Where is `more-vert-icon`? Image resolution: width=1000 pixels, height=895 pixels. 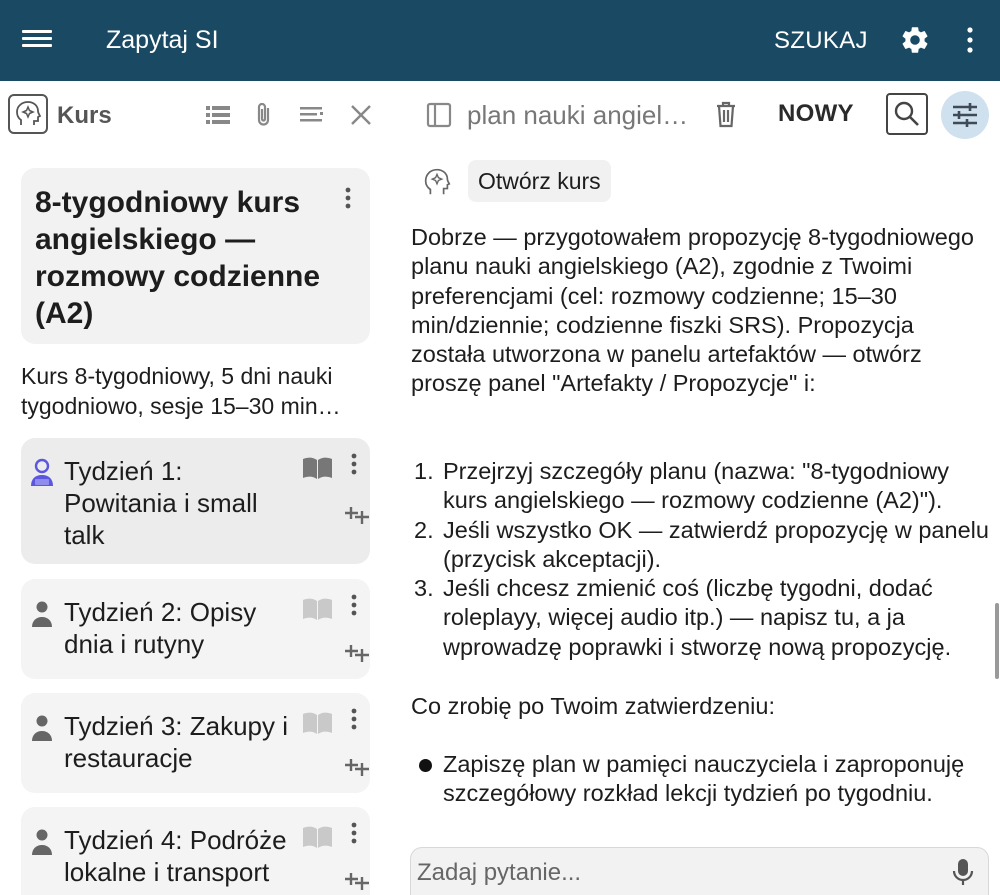 more-vert-icon is located at coordinates (970, 40).